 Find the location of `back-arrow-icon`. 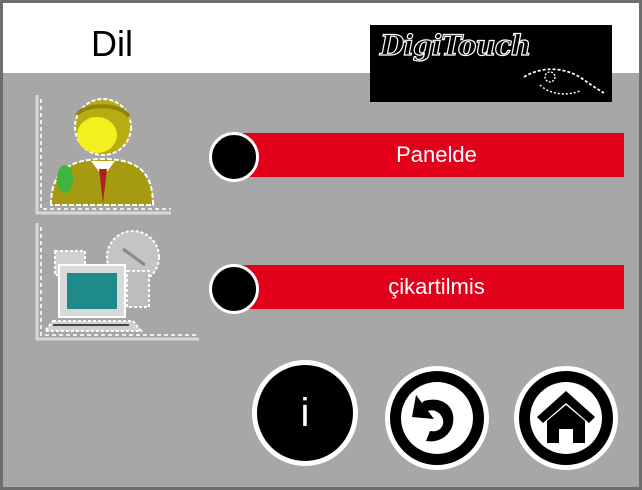

back-arrow-icon is located at coordinates (437, 418).